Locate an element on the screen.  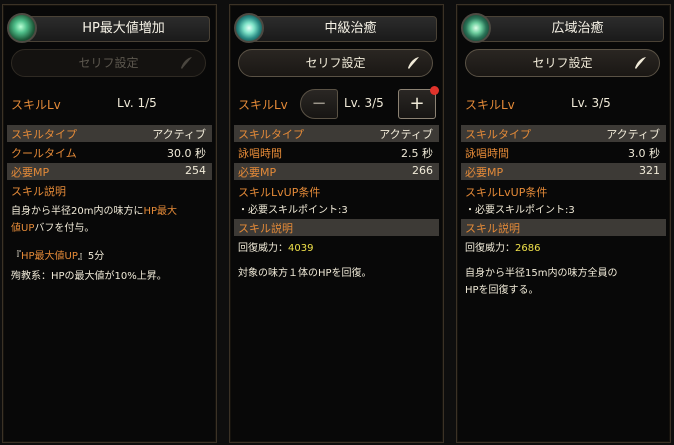
mp-row: 必要MP 254 is located at coordinates (109, 171).